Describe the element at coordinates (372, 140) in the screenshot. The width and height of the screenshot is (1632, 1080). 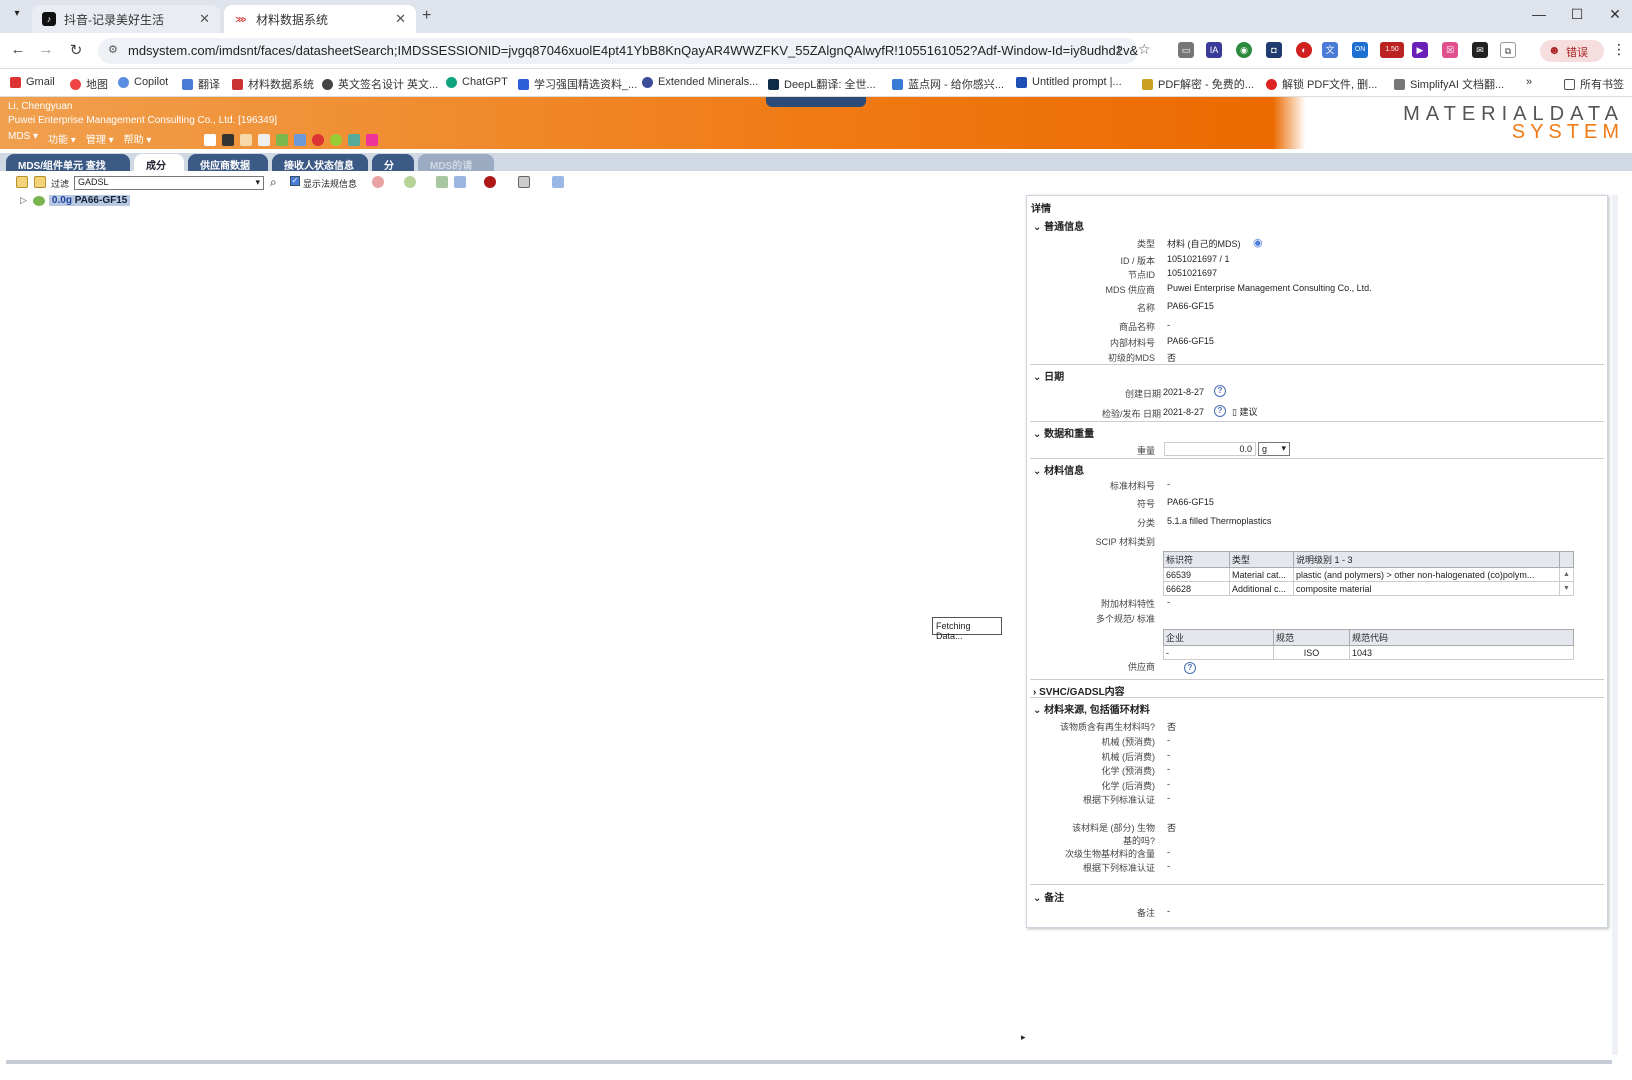
I see `flask-icon` at that location.